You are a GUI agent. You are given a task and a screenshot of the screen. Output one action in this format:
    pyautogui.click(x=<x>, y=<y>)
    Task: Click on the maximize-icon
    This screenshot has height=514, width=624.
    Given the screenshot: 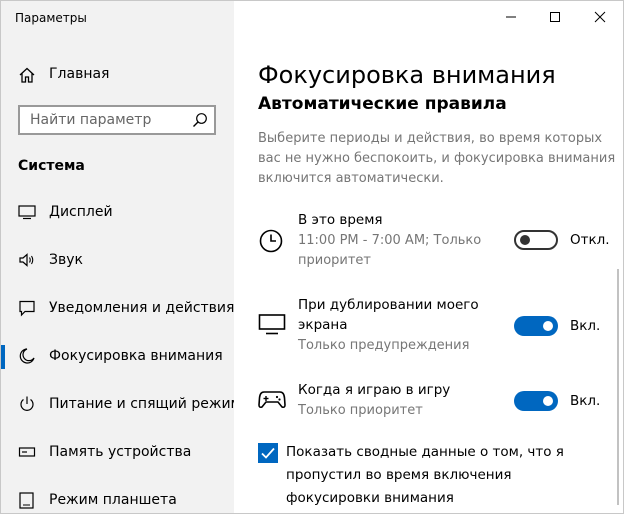 What is the action you would take?
    pyautogui.click(x=555, y=17)
    